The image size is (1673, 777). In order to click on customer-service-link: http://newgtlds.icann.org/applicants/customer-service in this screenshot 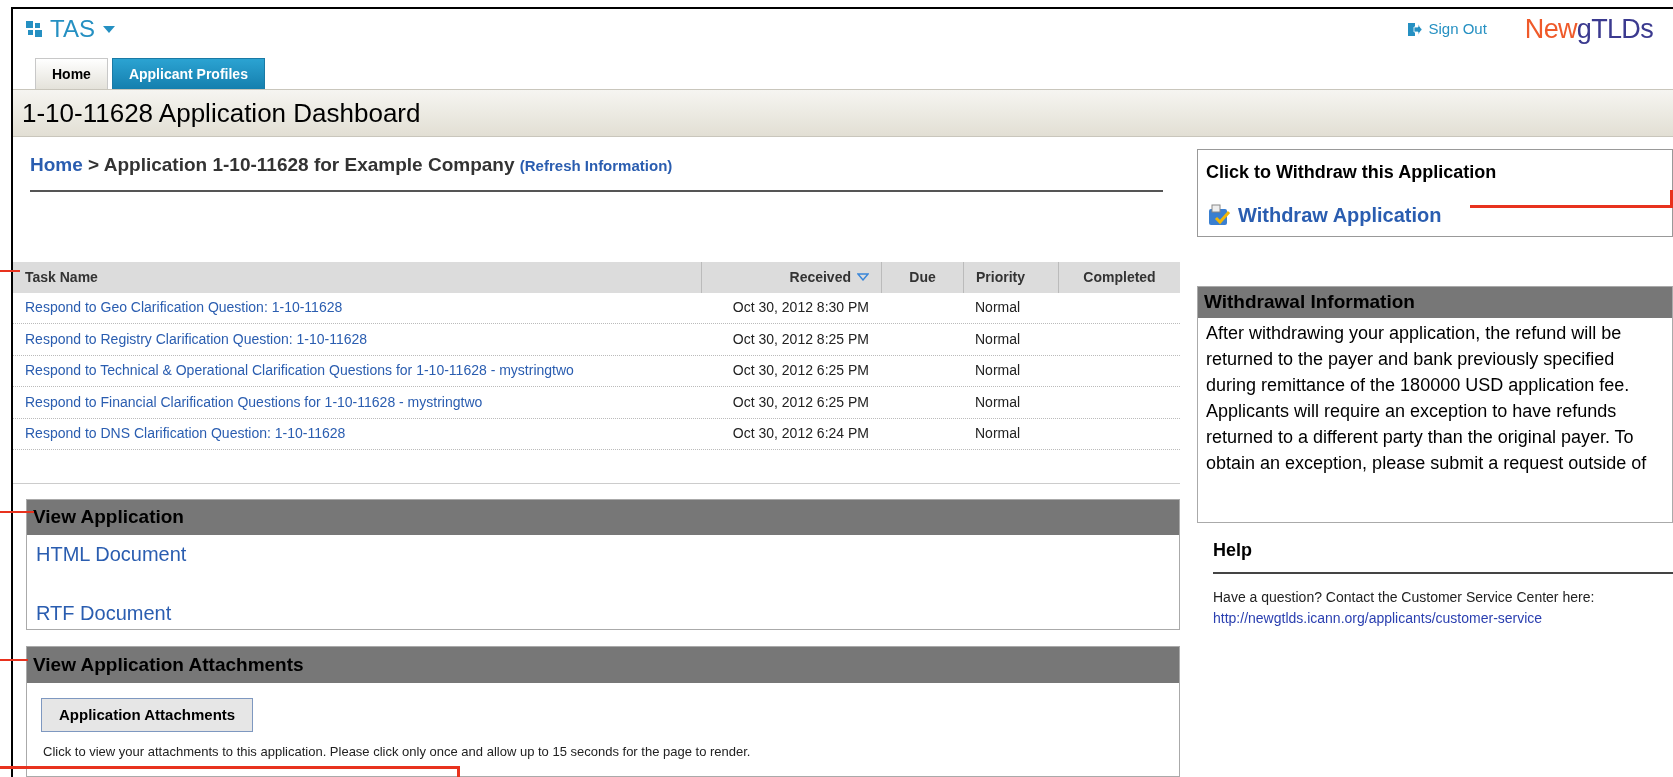, I will do `click(1378, 618)`.